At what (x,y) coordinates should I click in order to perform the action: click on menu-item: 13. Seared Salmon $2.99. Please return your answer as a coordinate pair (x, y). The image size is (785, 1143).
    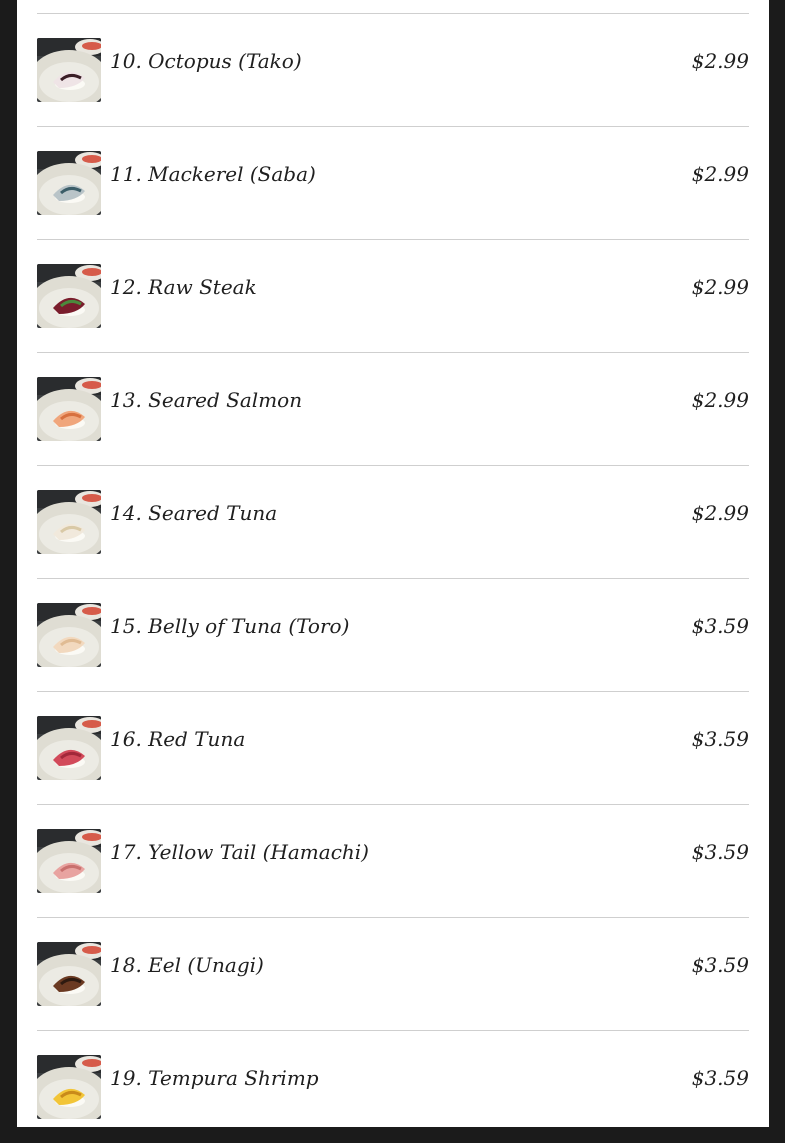
    Looking at the image, I should click on (393, 408).